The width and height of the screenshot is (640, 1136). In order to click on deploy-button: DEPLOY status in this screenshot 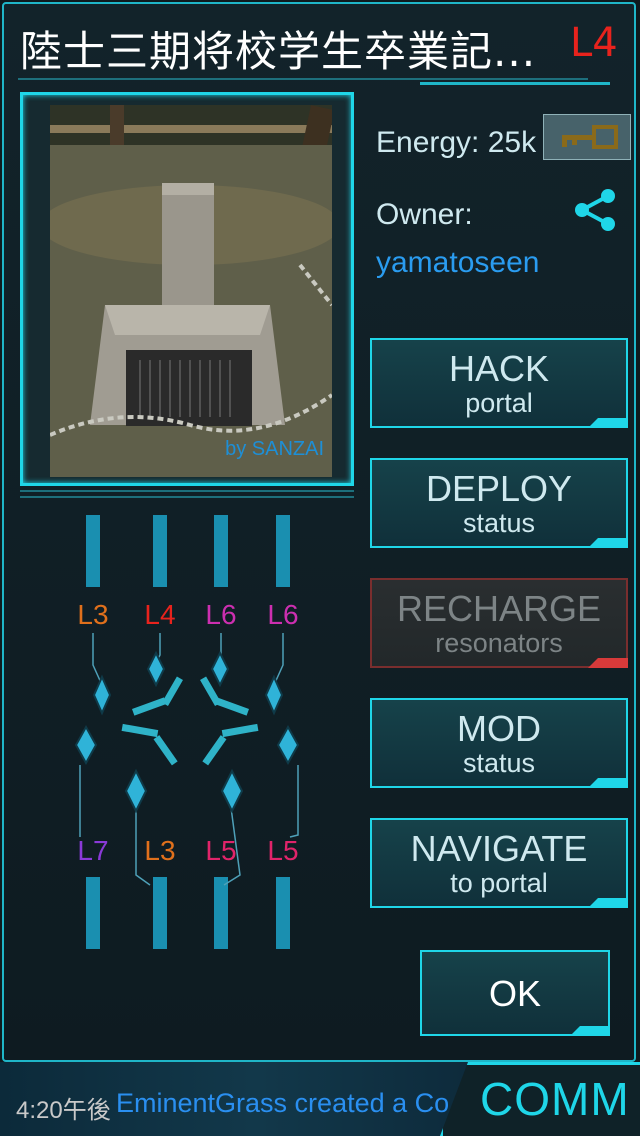, I will do `click(499, 503)`.